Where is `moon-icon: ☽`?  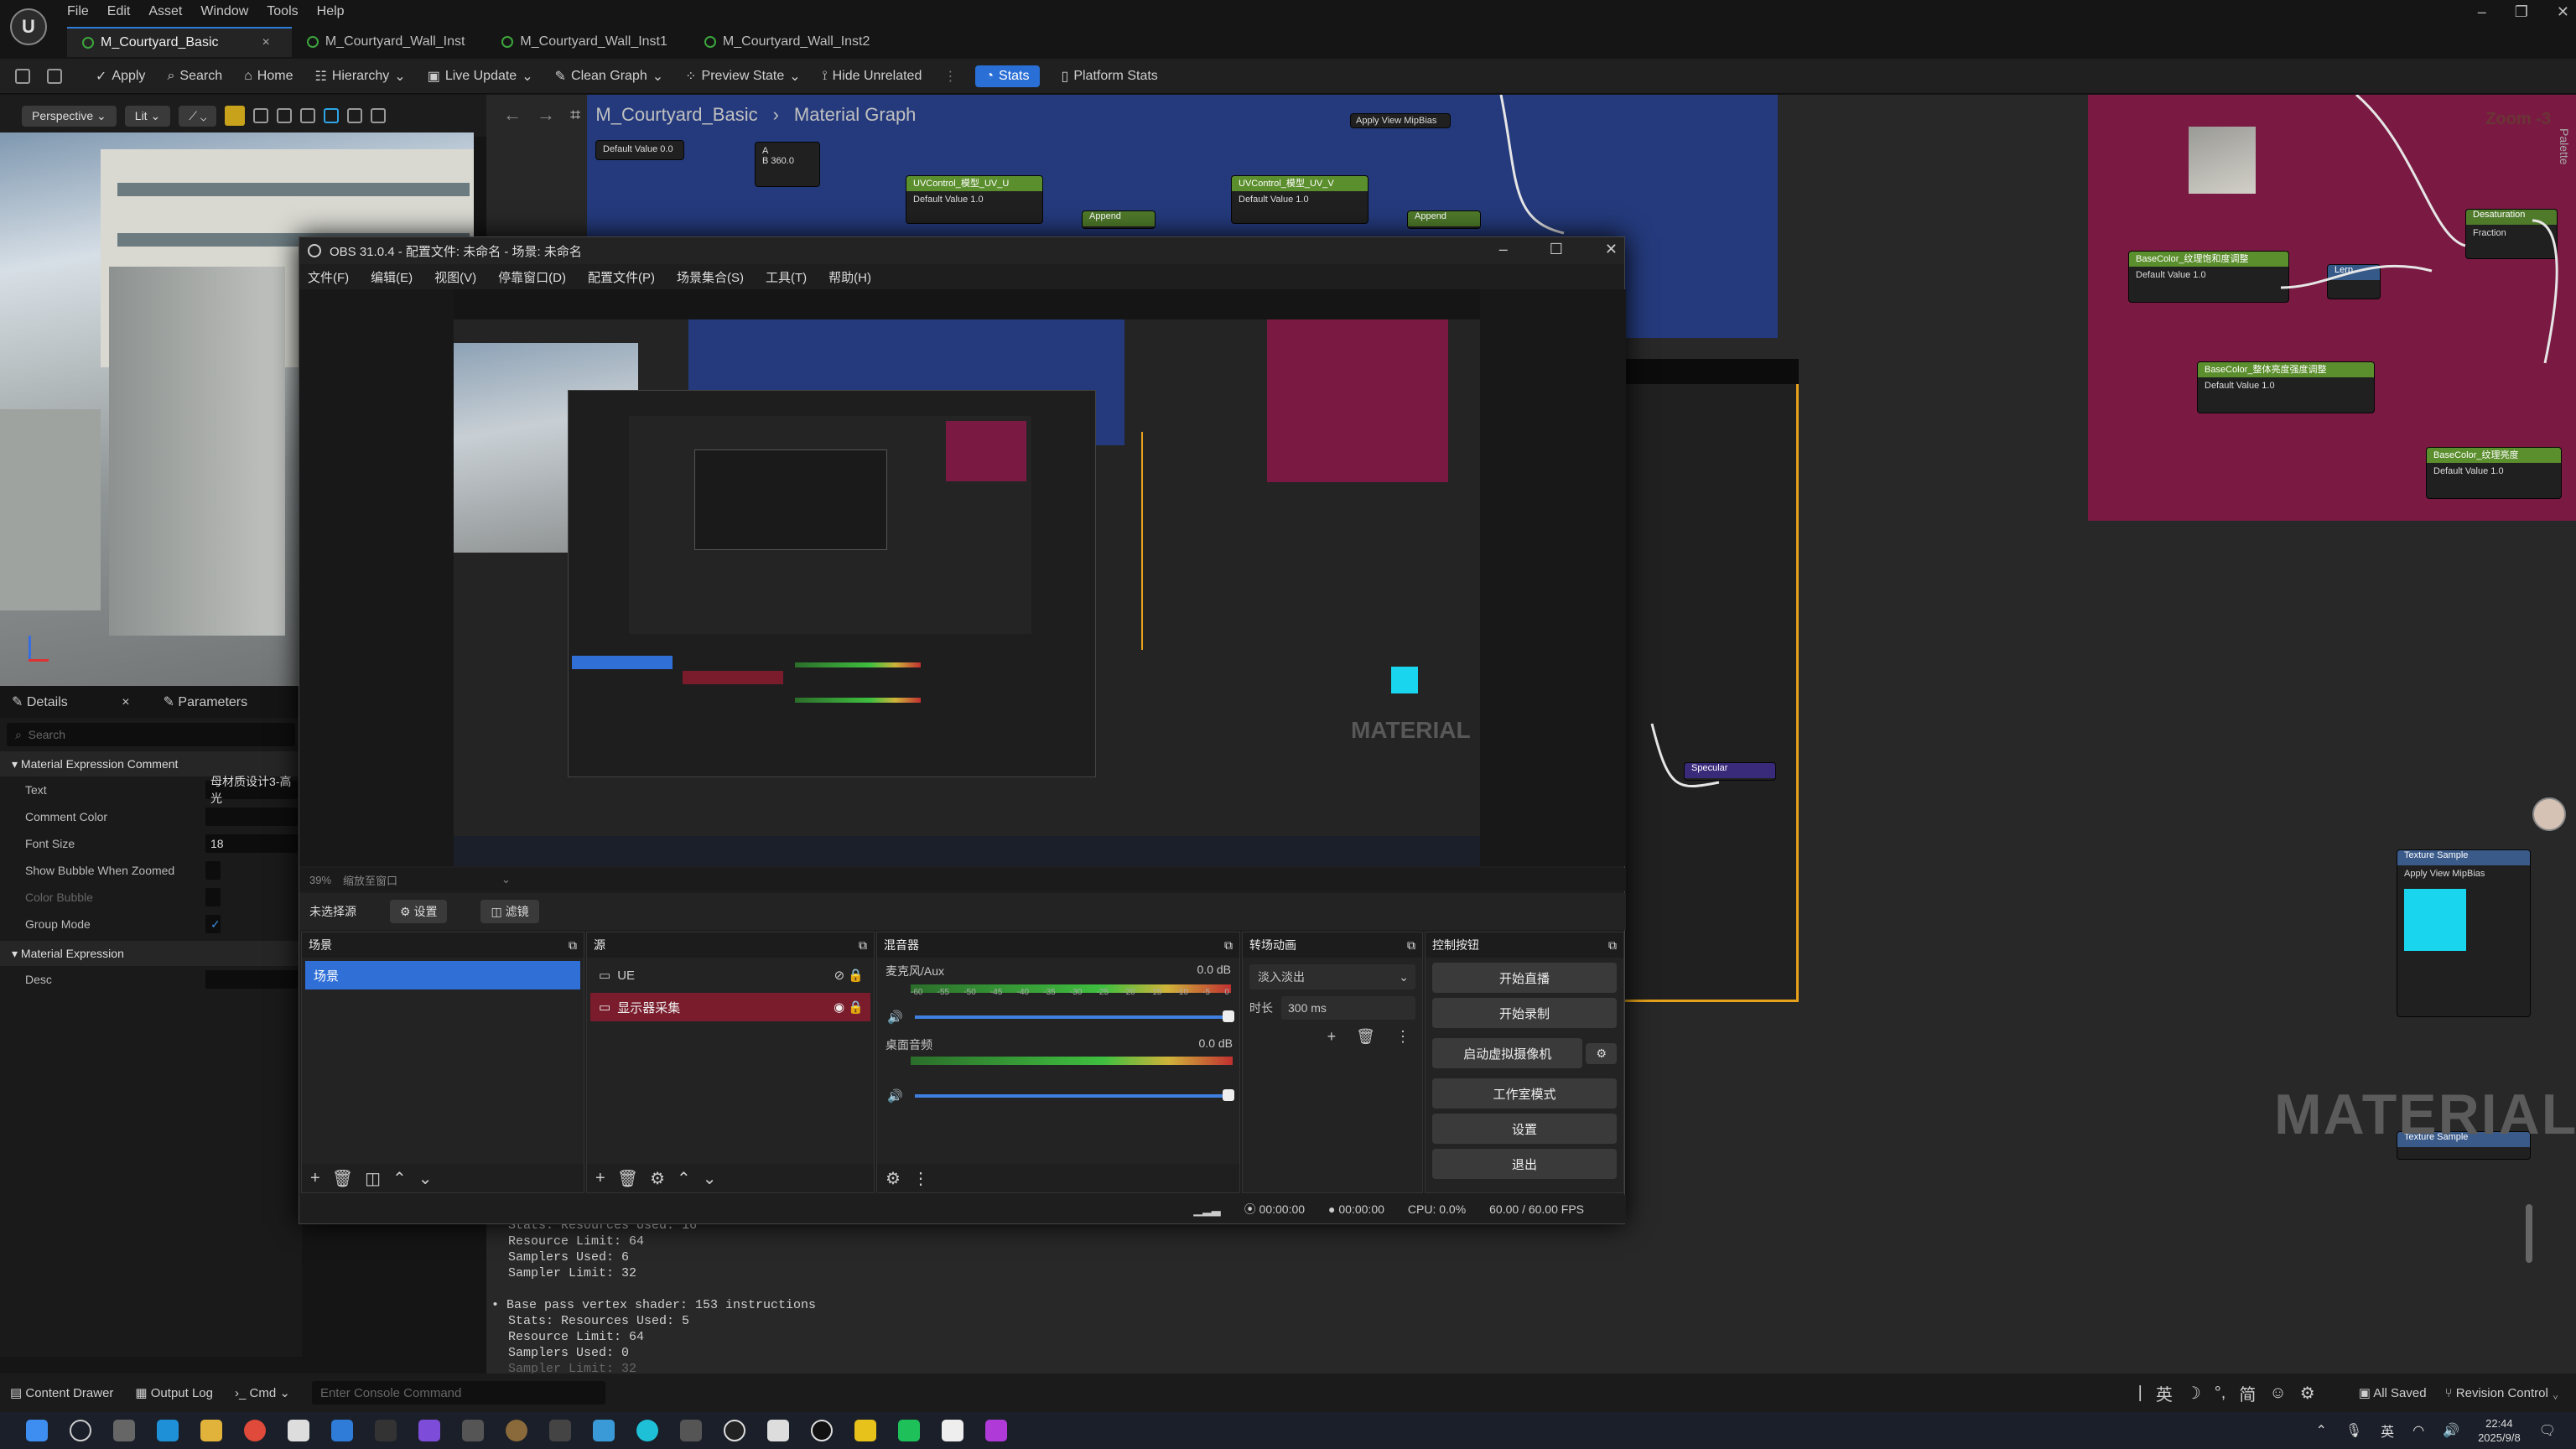 moon-icon: ☽ is located at coordinates (2193, 1393).